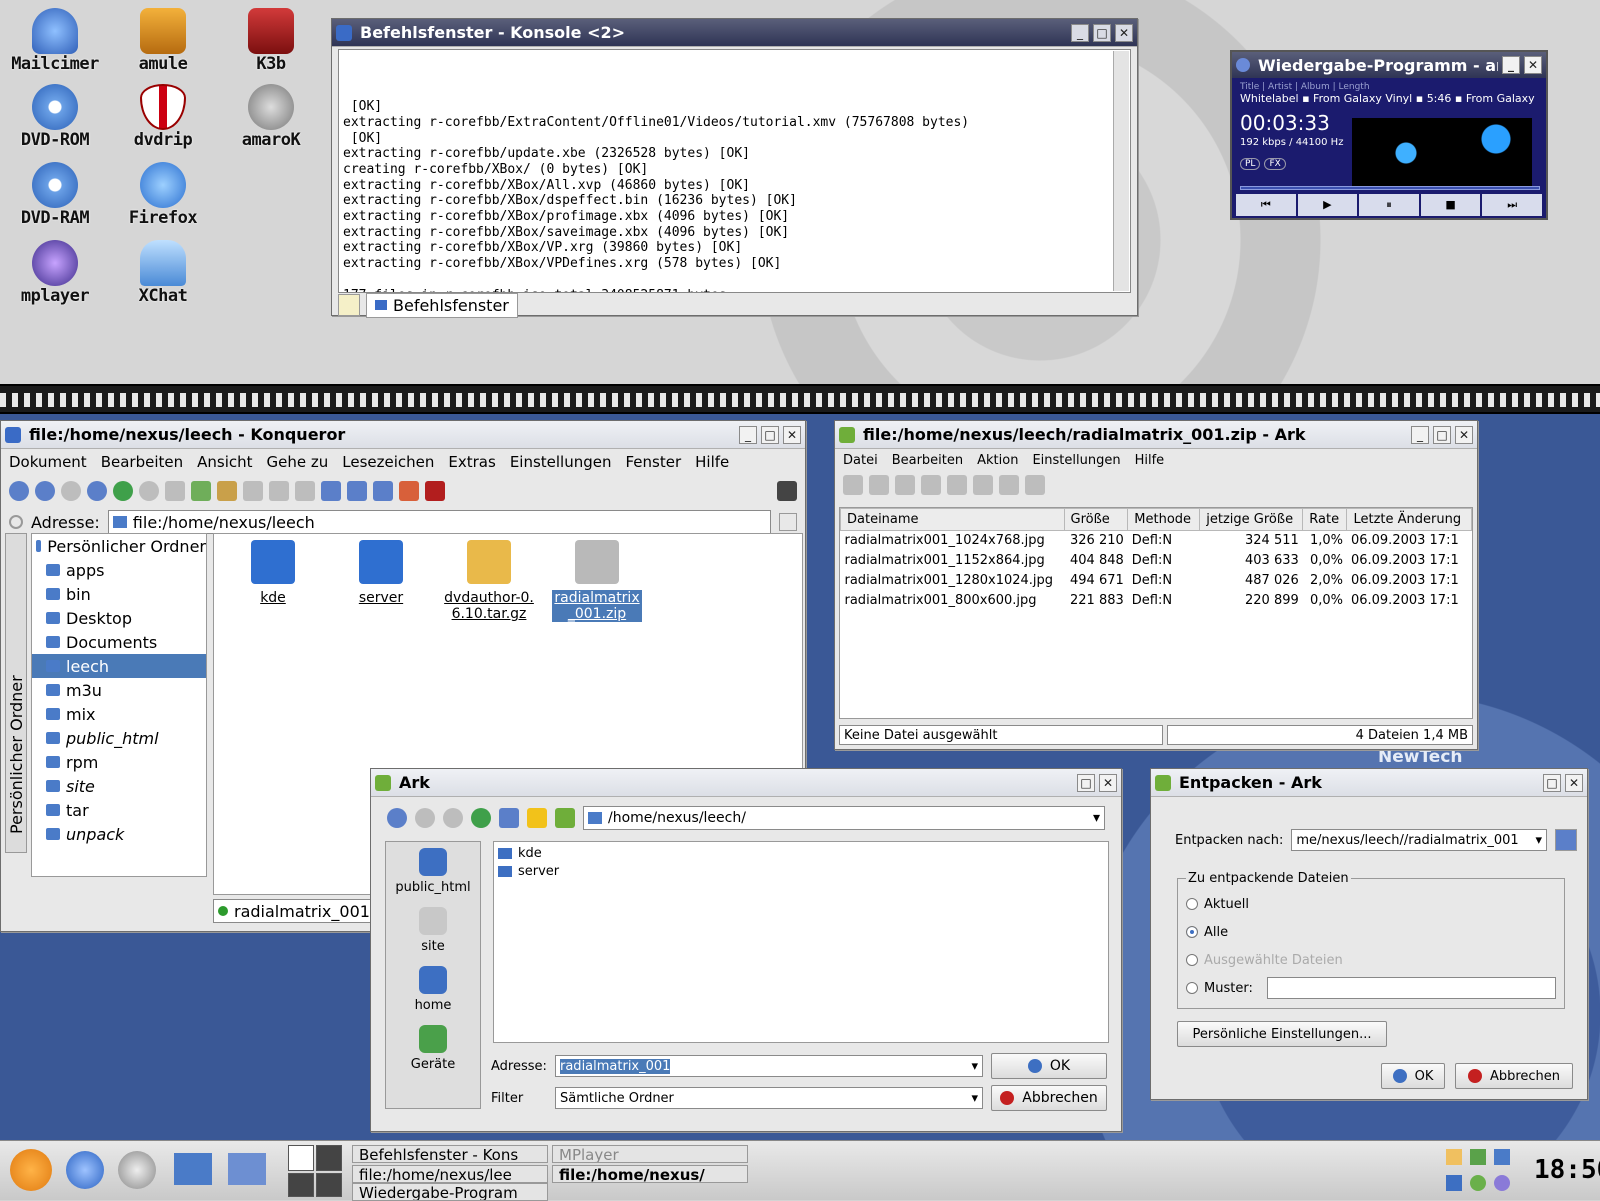  Describe the element at coordinates (279, 491) in the screenshot. I see `zoom-in-icon` at that location.